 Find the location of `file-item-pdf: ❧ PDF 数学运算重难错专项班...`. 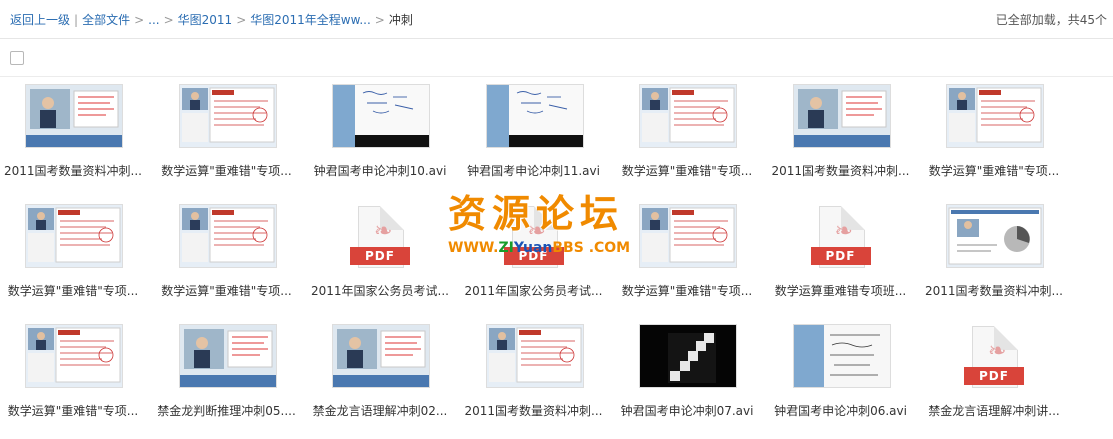

file-item-pdf: ❧ PDF 数学运算重难错专项班... is located at coordinates (841, 259).